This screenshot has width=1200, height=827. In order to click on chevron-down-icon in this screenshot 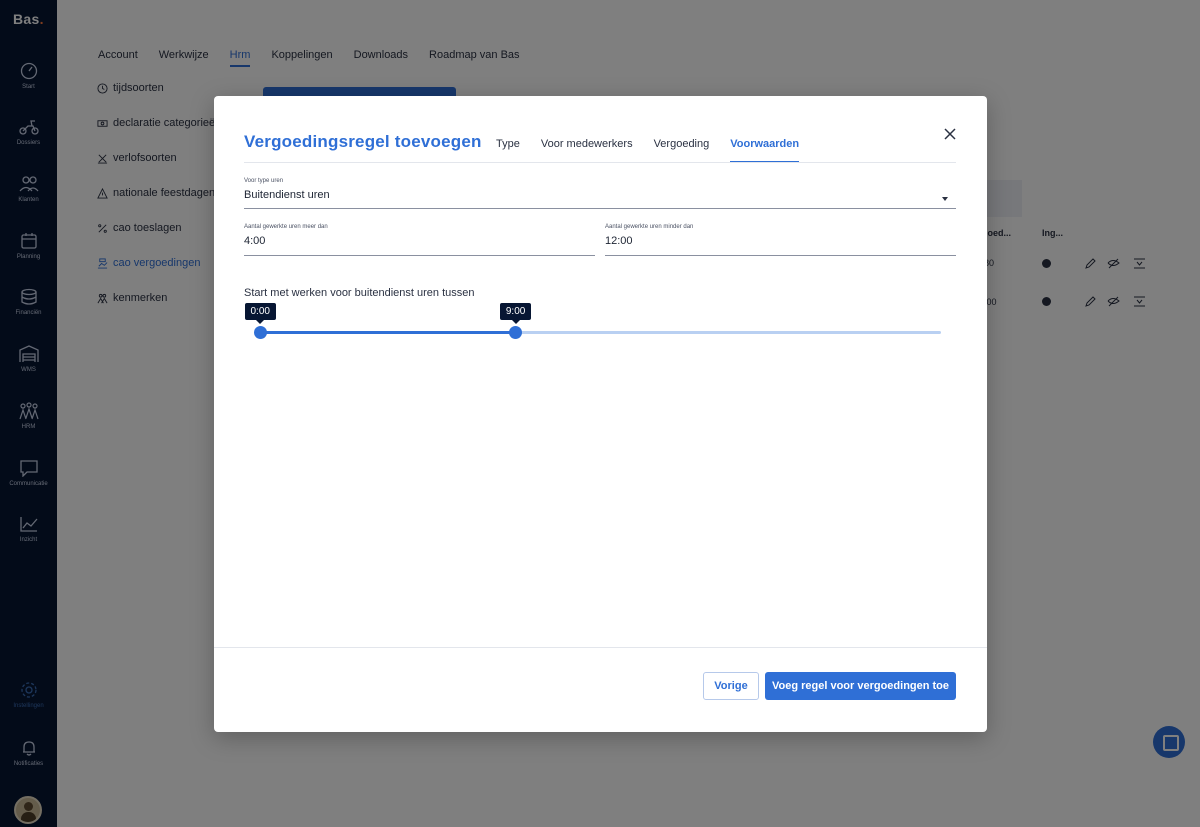, I will do `click(945, 199)`.